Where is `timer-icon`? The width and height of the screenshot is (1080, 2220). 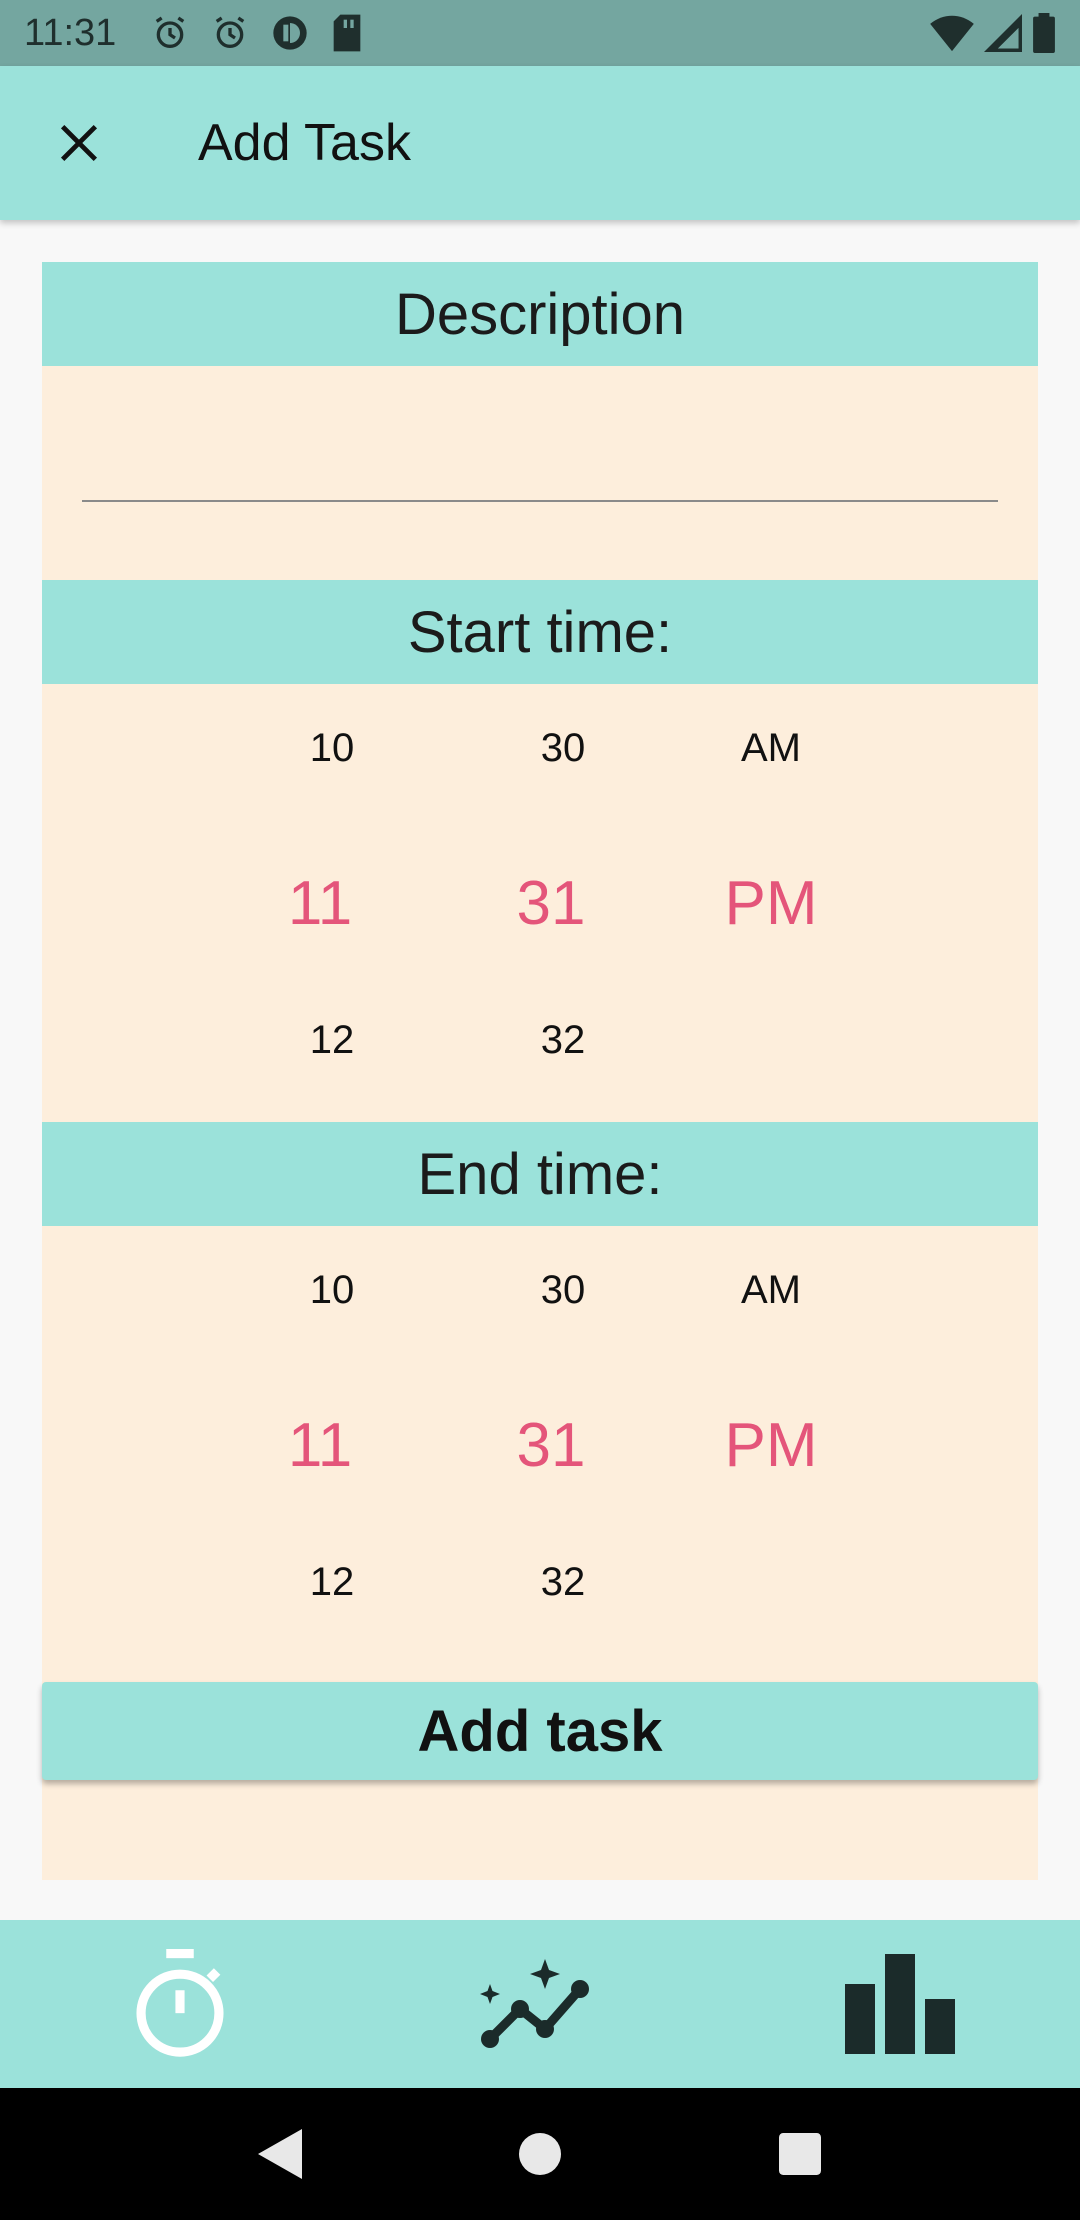 timer-icon is located at coordinates (180, 2003).